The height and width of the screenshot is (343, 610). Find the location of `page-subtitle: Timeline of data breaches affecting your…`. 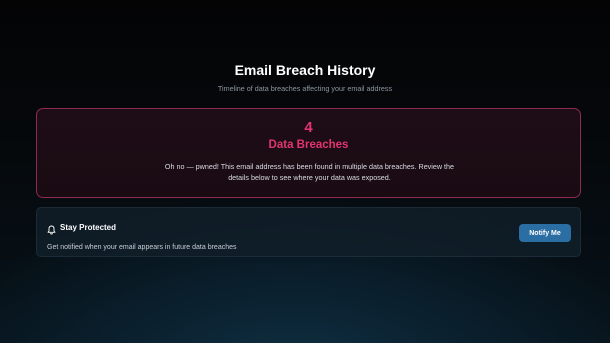

page-subtitle: Timeline of data breaches affecting your… is located at coordinates (305, 88).